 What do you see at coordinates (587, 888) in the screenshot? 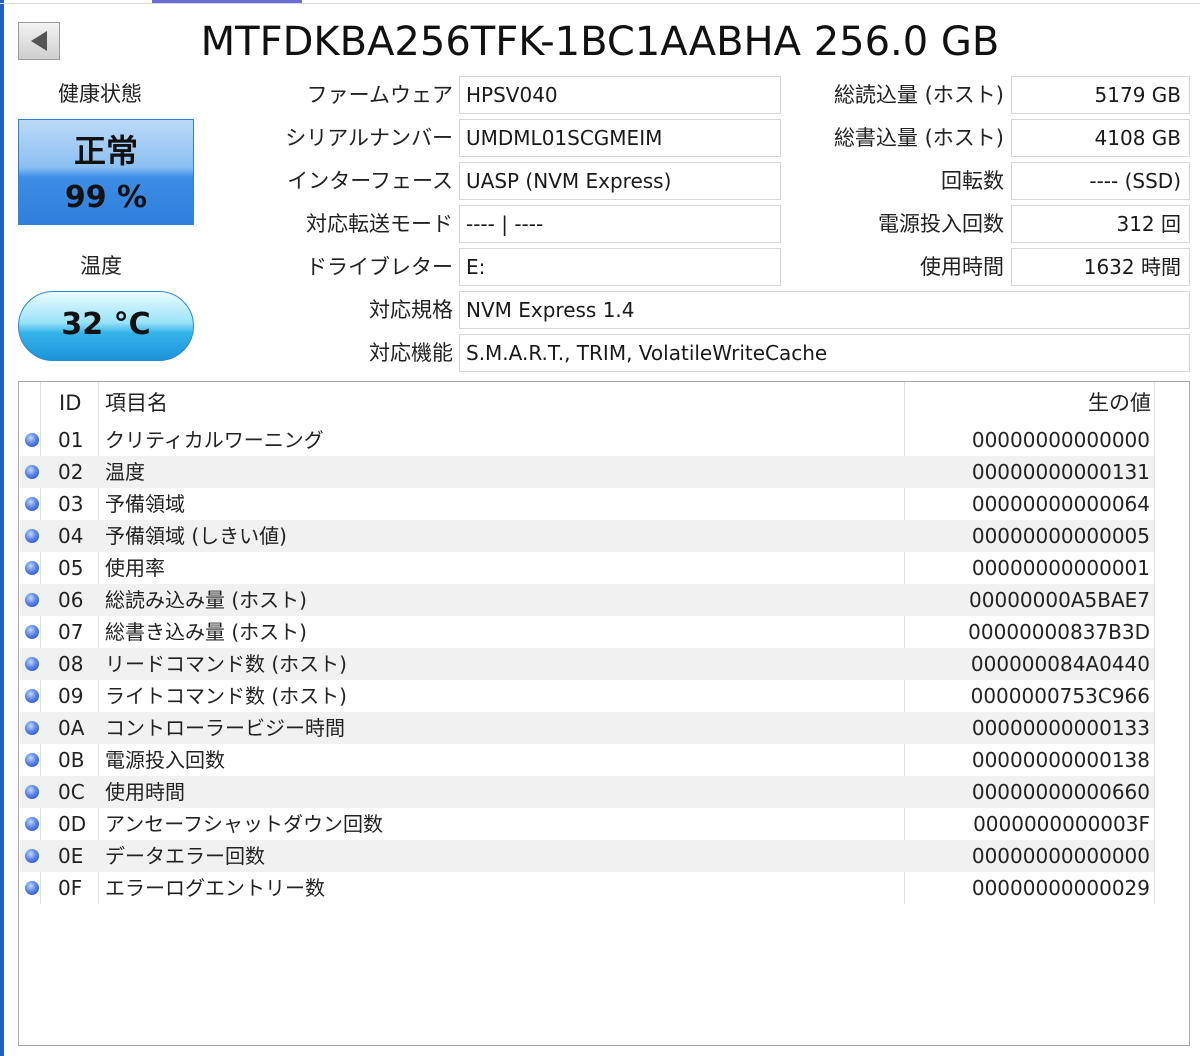
I see `table-row: 0F エラーログエントリー数 00000000000029` at bounding box center [587, 888].